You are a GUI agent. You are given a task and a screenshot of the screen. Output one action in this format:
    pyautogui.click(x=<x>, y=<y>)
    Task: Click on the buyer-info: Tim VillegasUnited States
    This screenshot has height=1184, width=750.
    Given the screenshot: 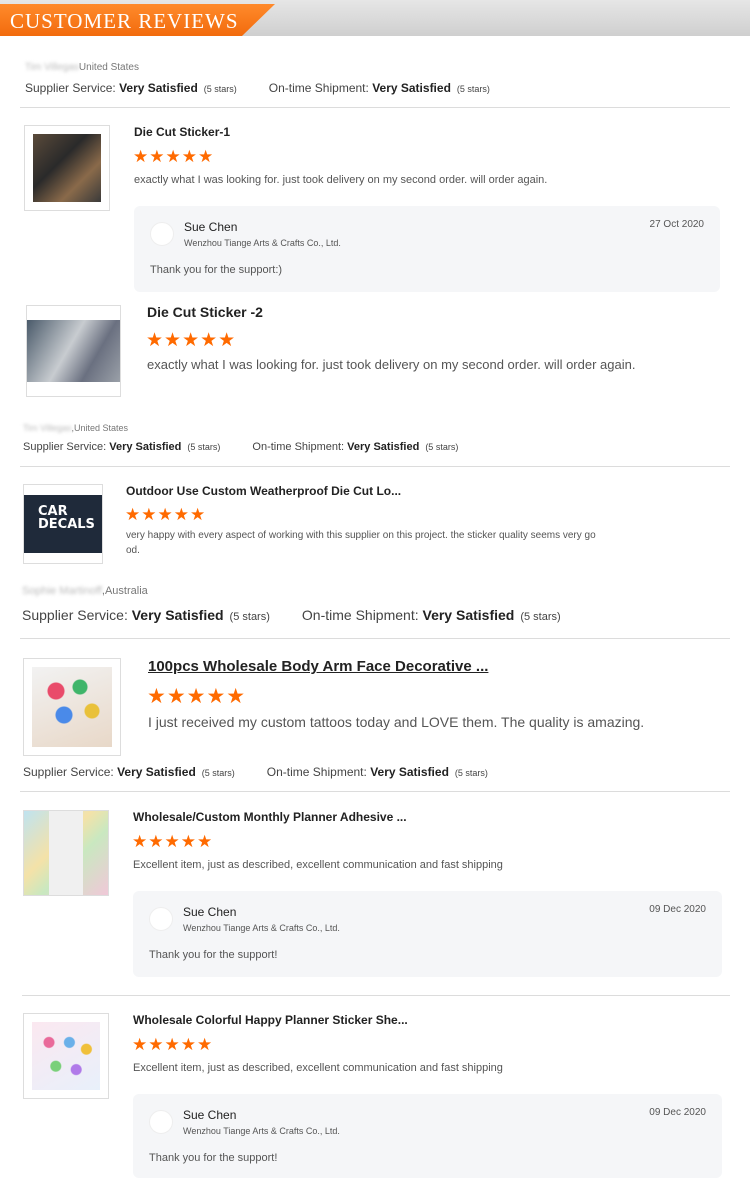 What is the action you would take?
    pyautogui.click(x=82, y=67)
    